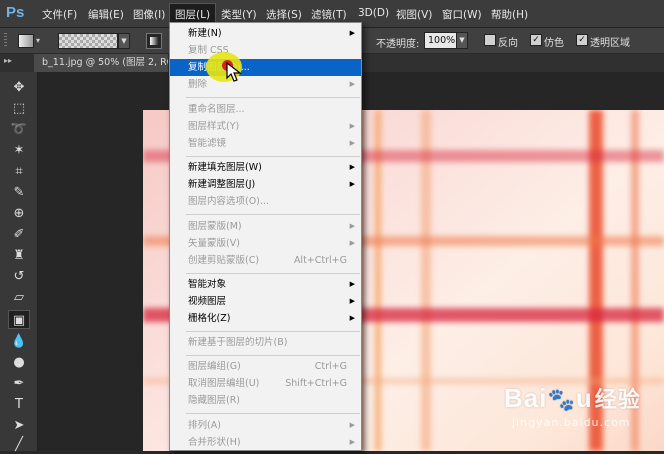 The image size is (664, 454). I want to click on watermark-url: jingyan.baidu.com, so click(571, 422).